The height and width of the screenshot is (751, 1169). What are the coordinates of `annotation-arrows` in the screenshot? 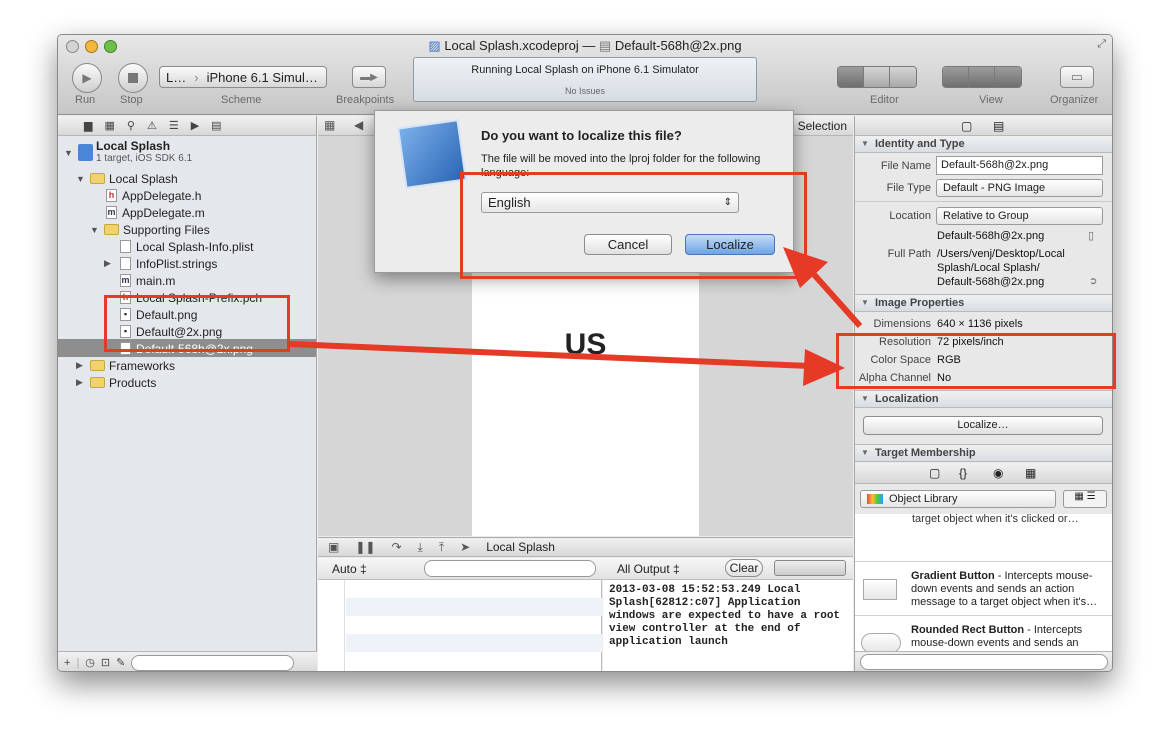 It's located at (576, 316).